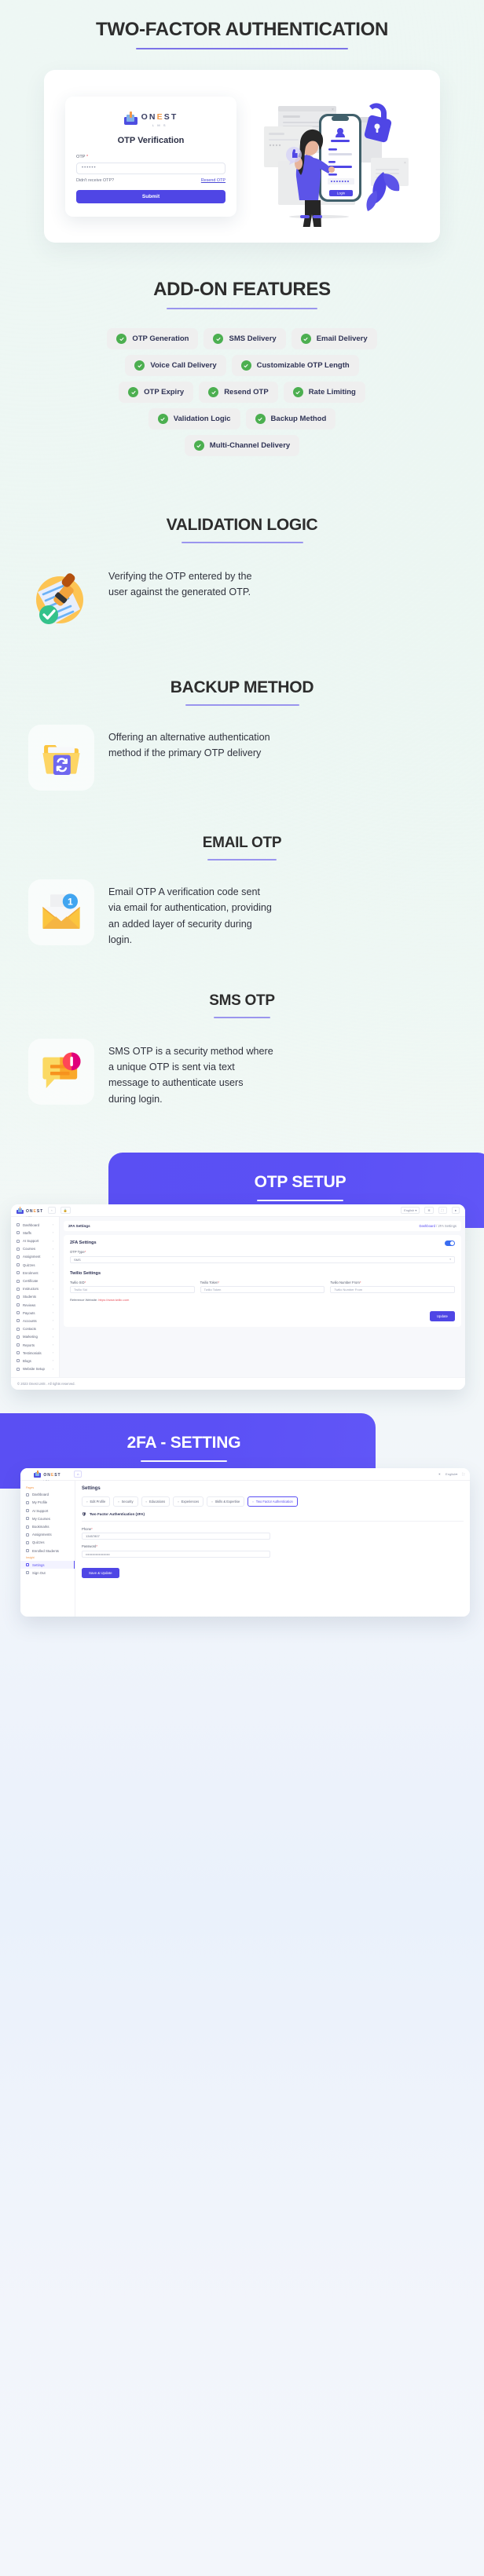 The width and height of the screenshot is (484, 2576). I want to click on language-selector: English▾, so click(451, 1474).